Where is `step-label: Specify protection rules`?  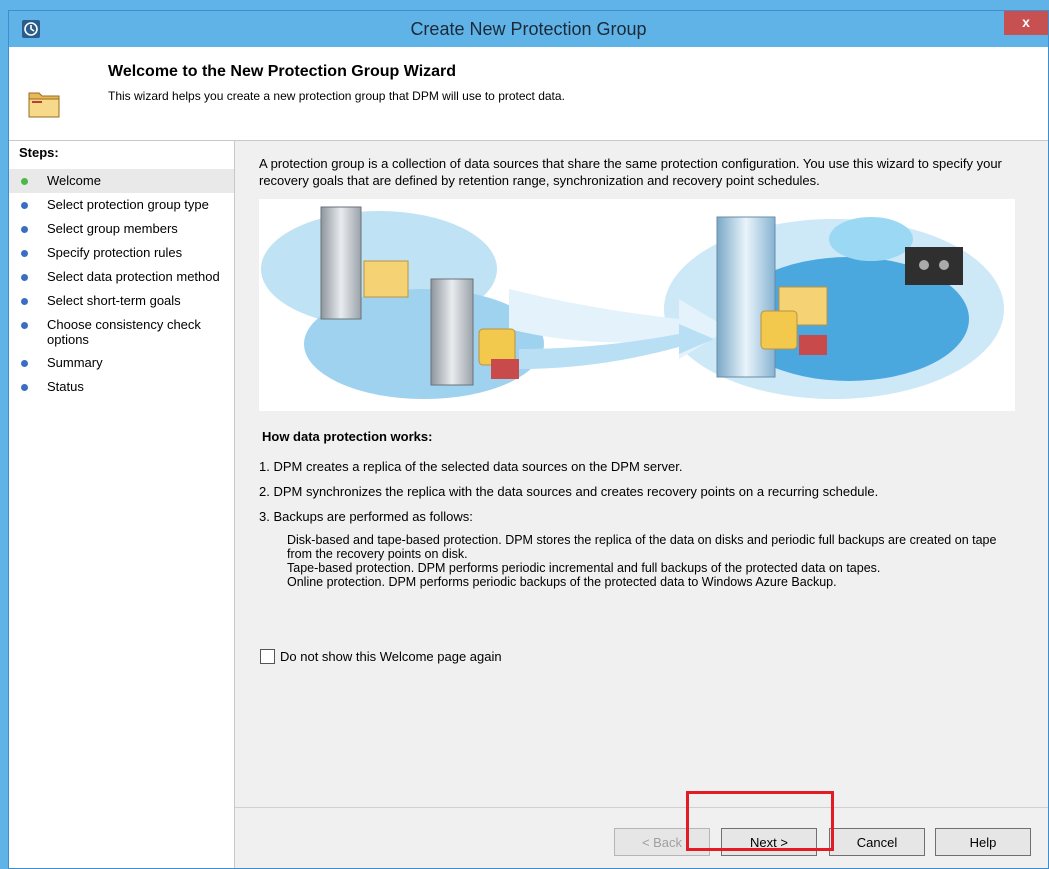 step-label: Specify protection rules is located at coordinates (115, 252).